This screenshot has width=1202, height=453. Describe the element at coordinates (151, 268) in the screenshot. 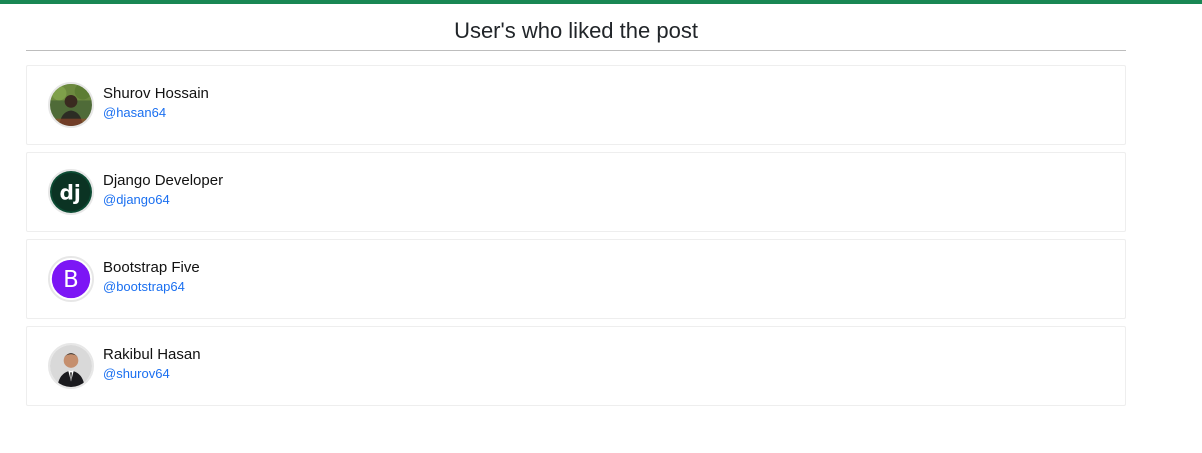

I see `user-name: Bootstrap Five` at that location.